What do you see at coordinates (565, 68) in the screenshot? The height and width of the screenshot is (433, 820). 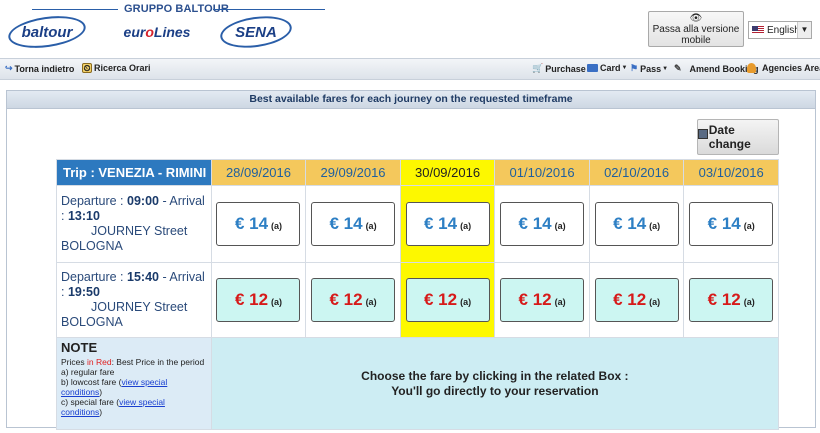 I see `nav-purchase-label: Purchase` at bounding box center [565, 68].